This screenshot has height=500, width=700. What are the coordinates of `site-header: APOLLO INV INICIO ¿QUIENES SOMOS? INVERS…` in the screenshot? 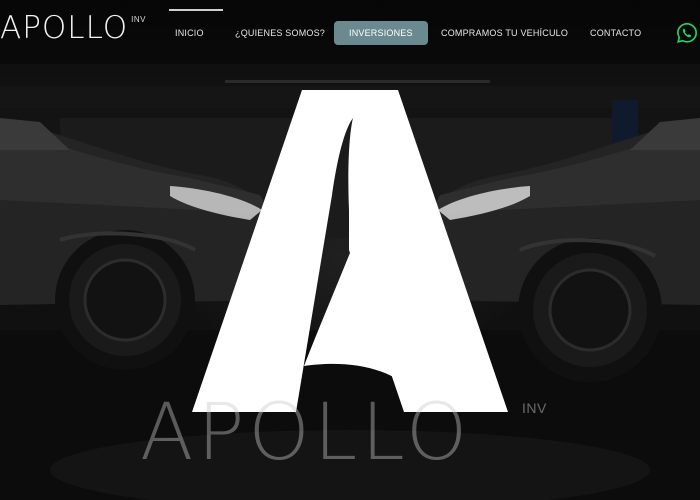 It's located at (350, 32).